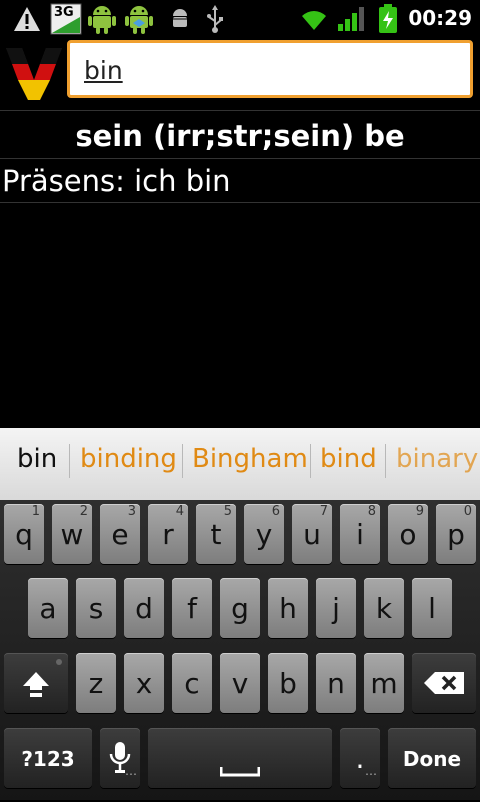  Describe the element at coordinates (192, 608) in the screenshot. I see `key-f: f` at that location.